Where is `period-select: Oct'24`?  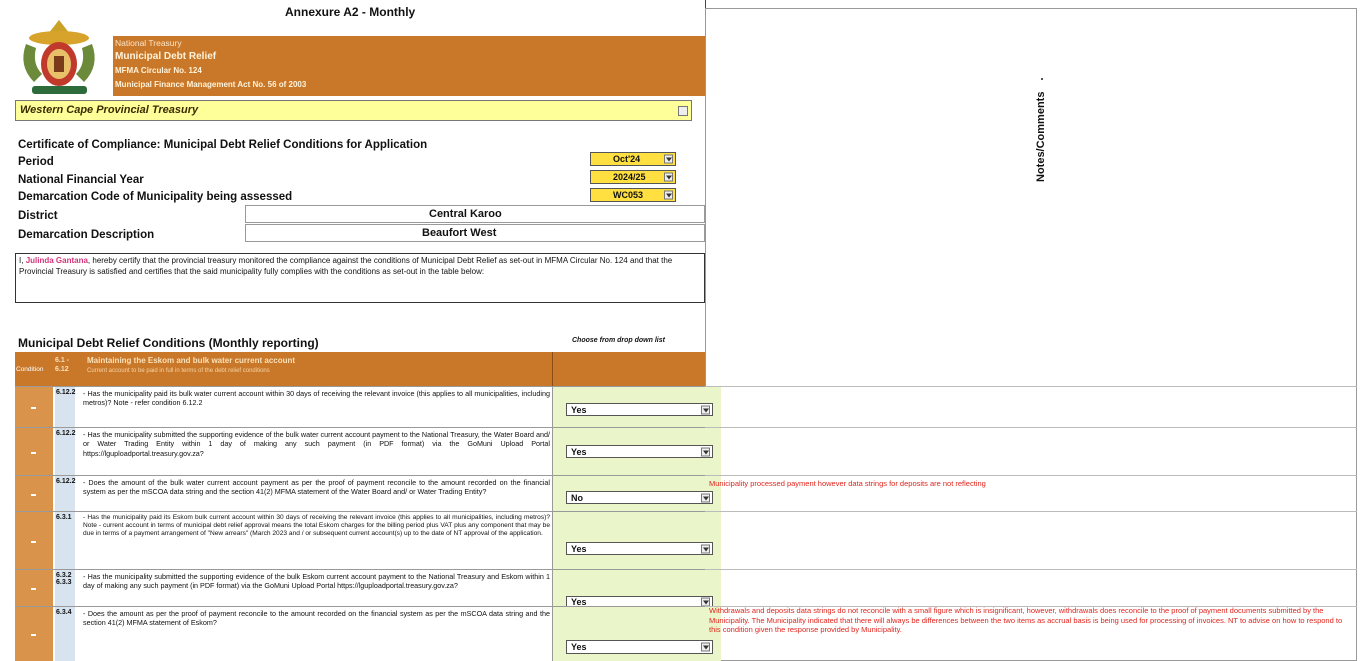 period-select: Oct'24 is located at coordinates (633, 159).